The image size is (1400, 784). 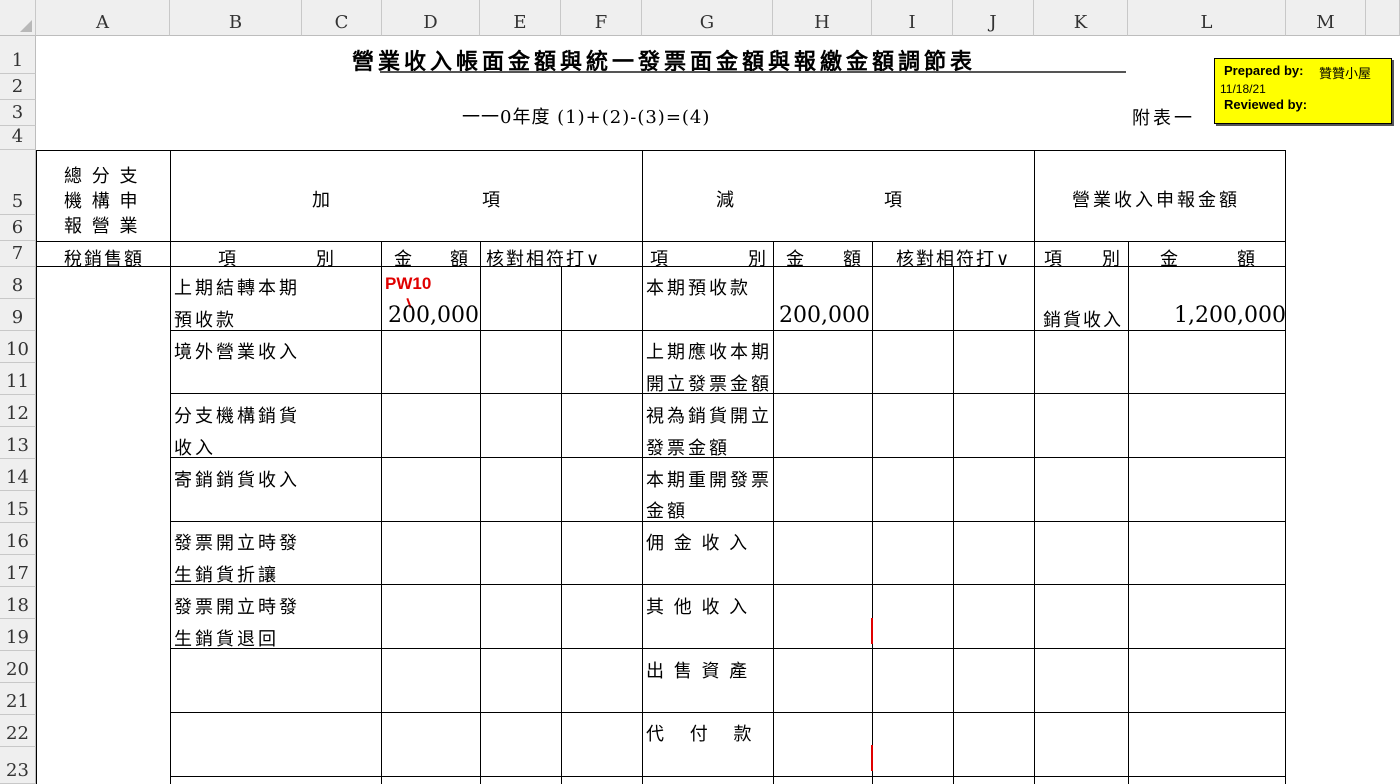 What do you see at coordinates (18, 507) in the screenshot?
I see `row-header-15: 15` at bounding box center [18, 507].